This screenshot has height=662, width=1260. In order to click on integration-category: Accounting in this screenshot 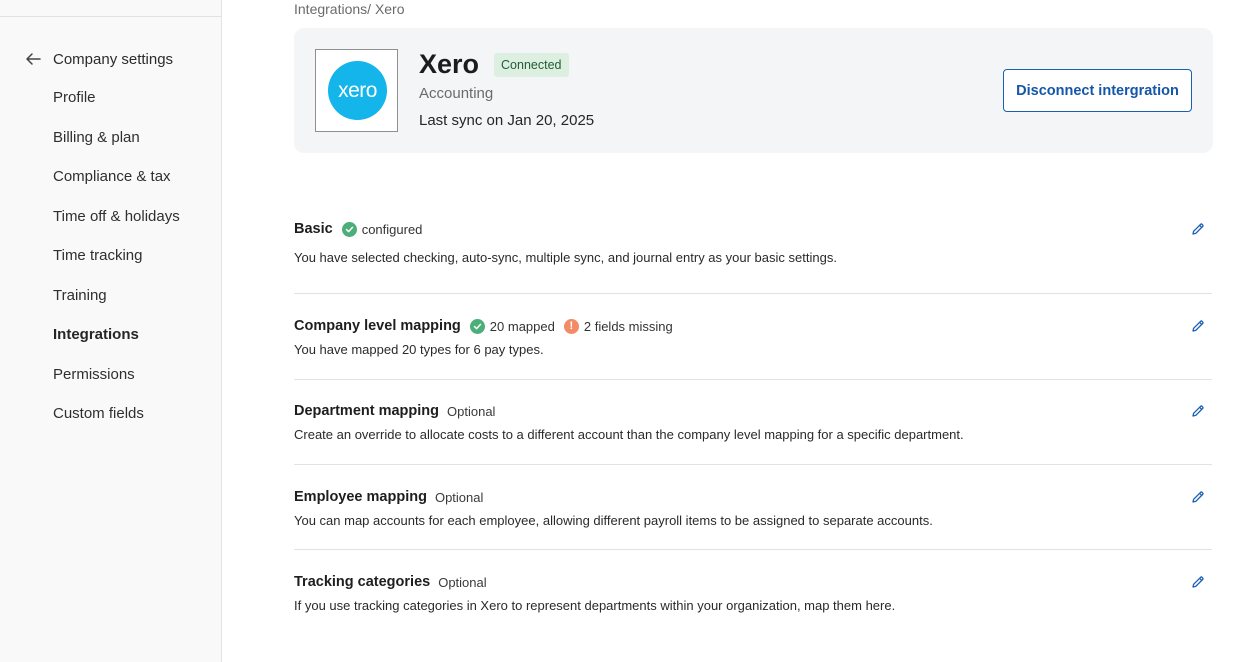, I will do `click(456, 93)`.